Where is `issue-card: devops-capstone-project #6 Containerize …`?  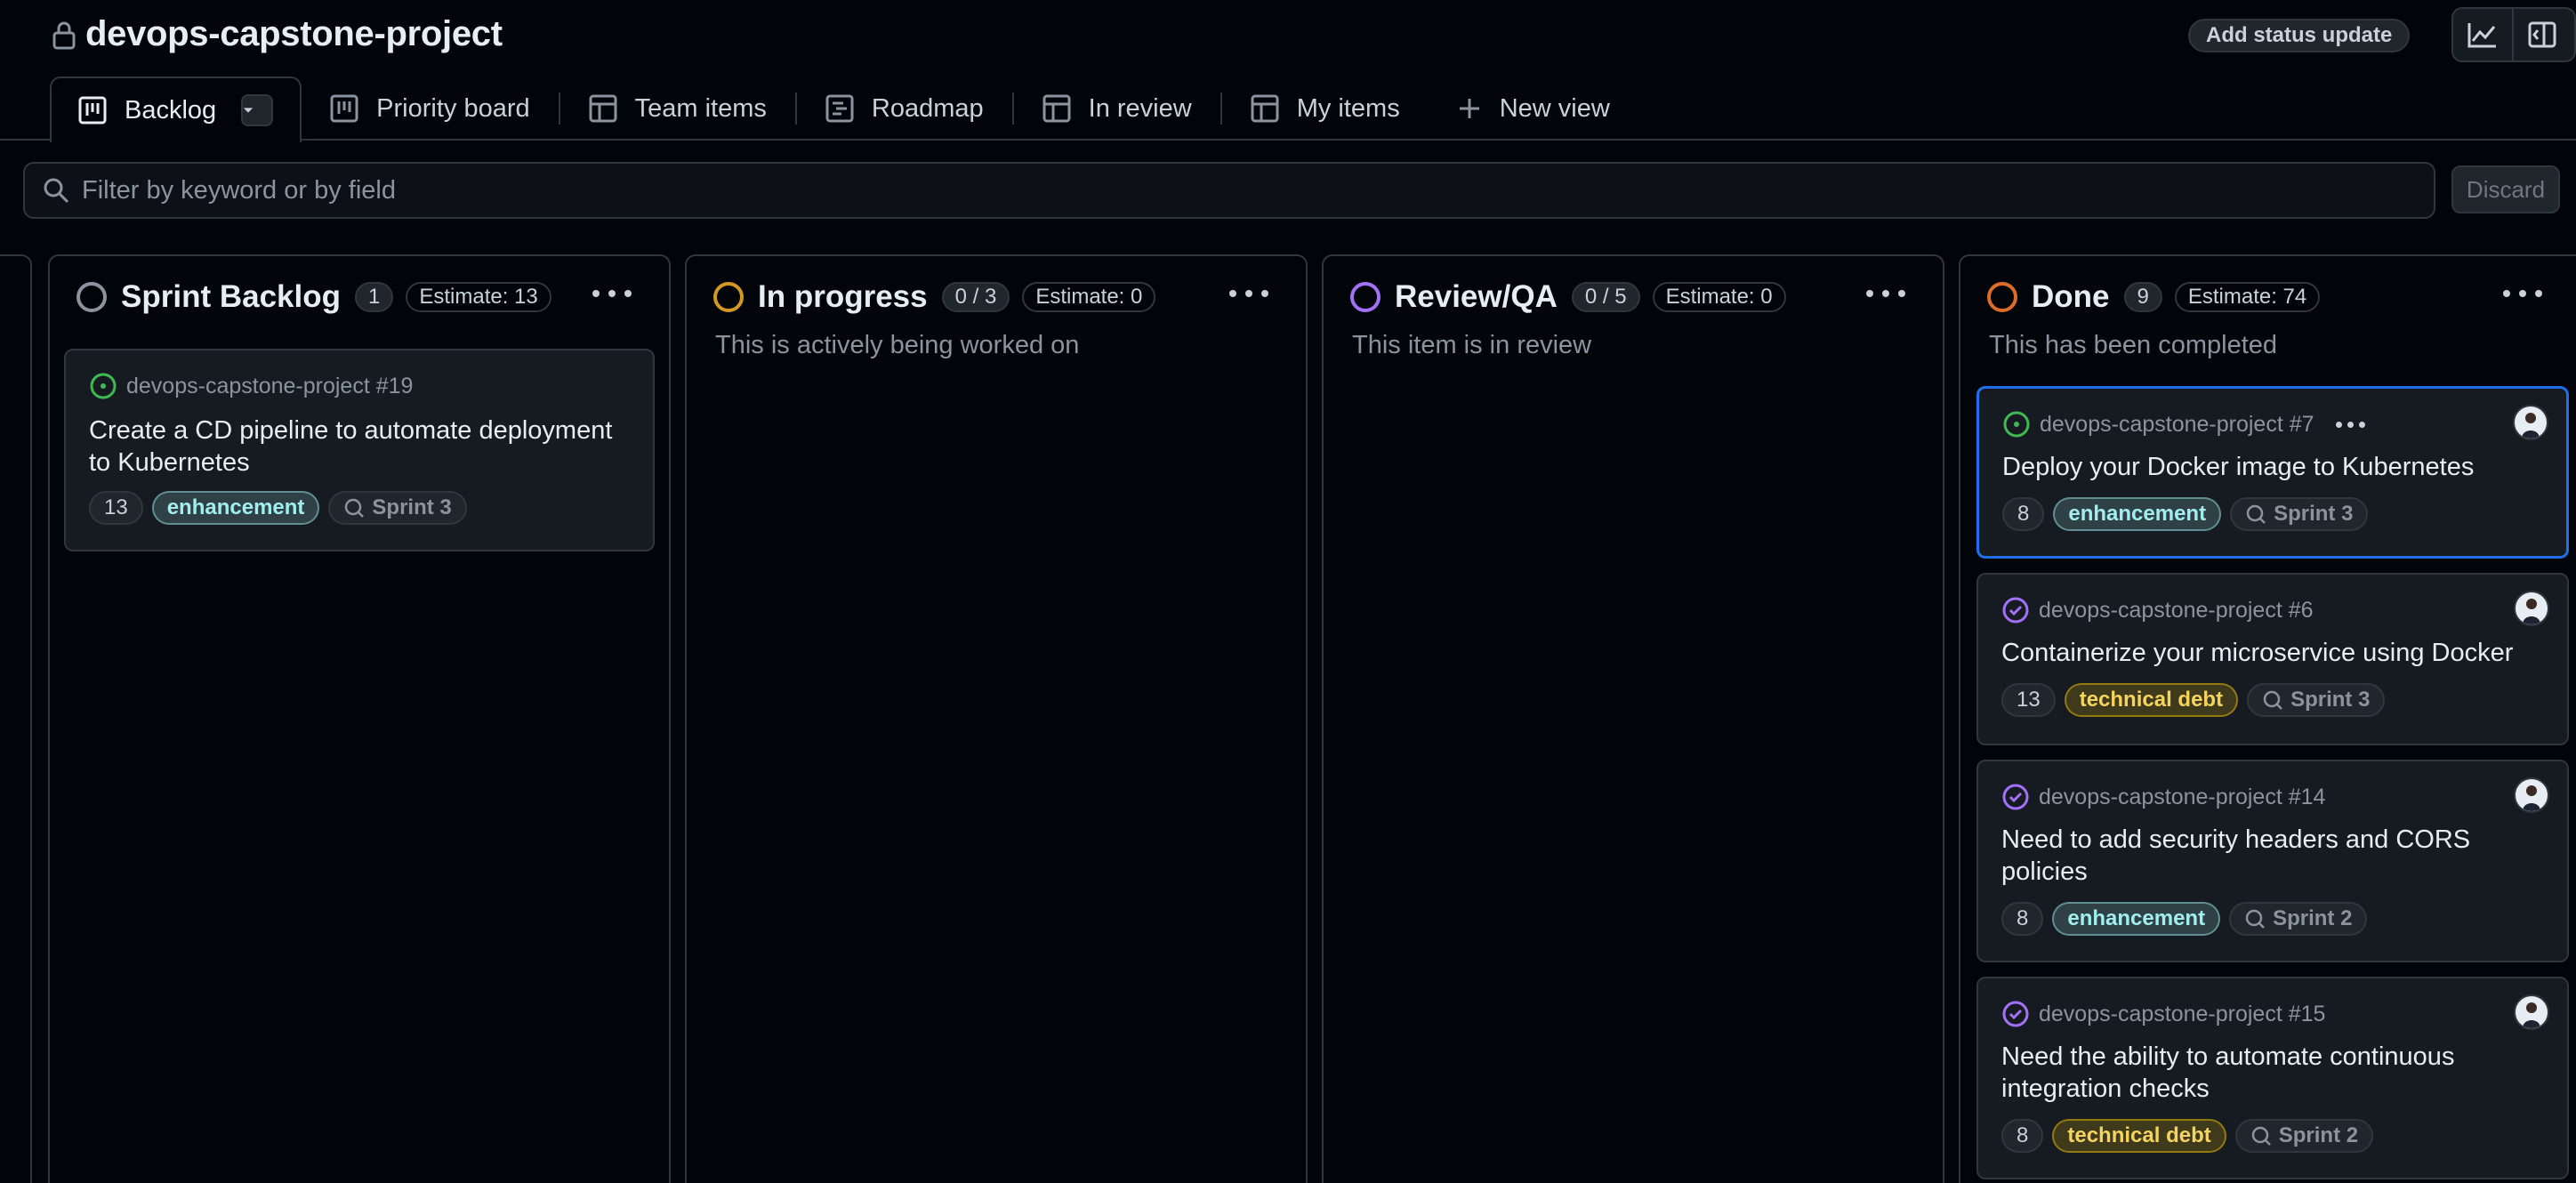
issue-card: devops-capstone-project #6 Containerize … is located at coordinates (2272, 659).